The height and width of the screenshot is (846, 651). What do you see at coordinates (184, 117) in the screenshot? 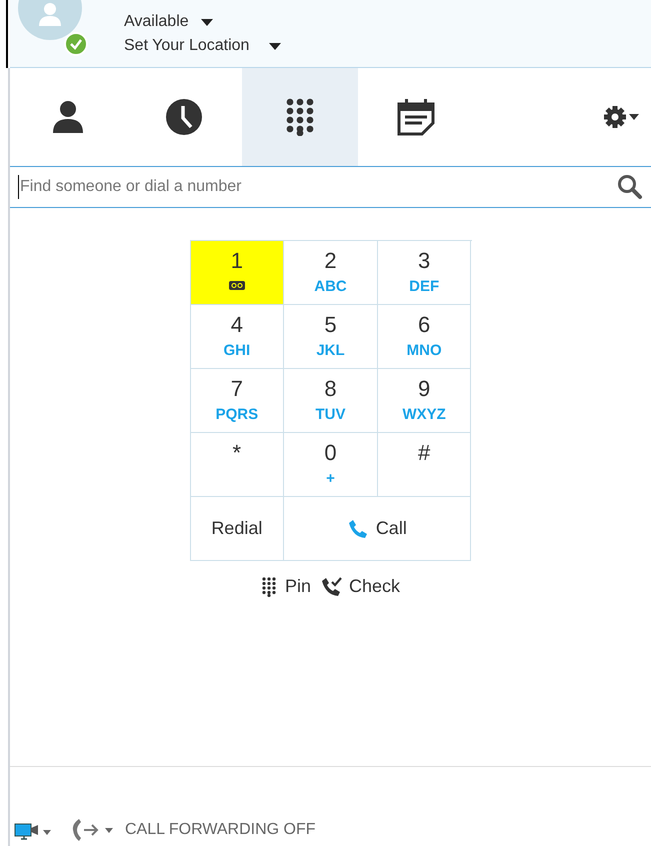
I see `clock-icon` at bounding box center [184, 117].